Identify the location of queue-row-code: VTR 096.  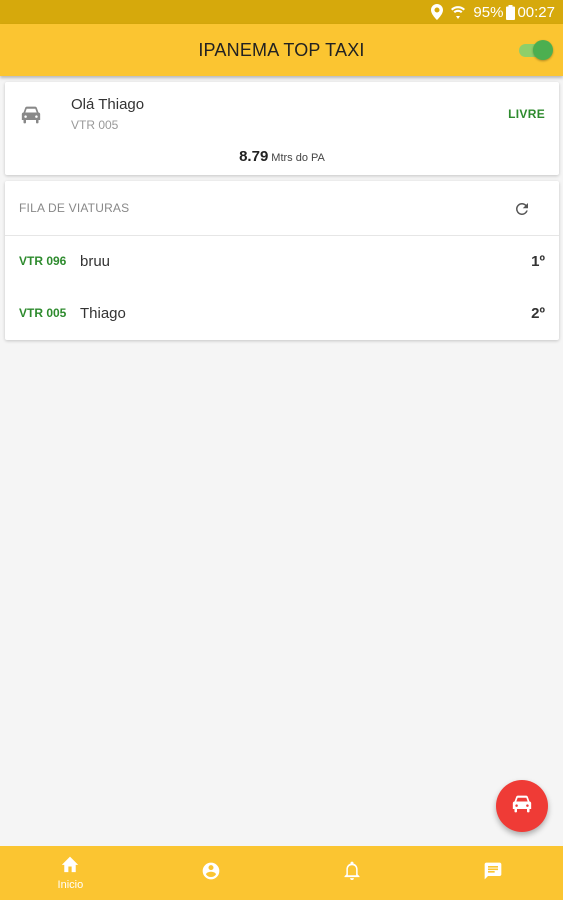
(43, 261).